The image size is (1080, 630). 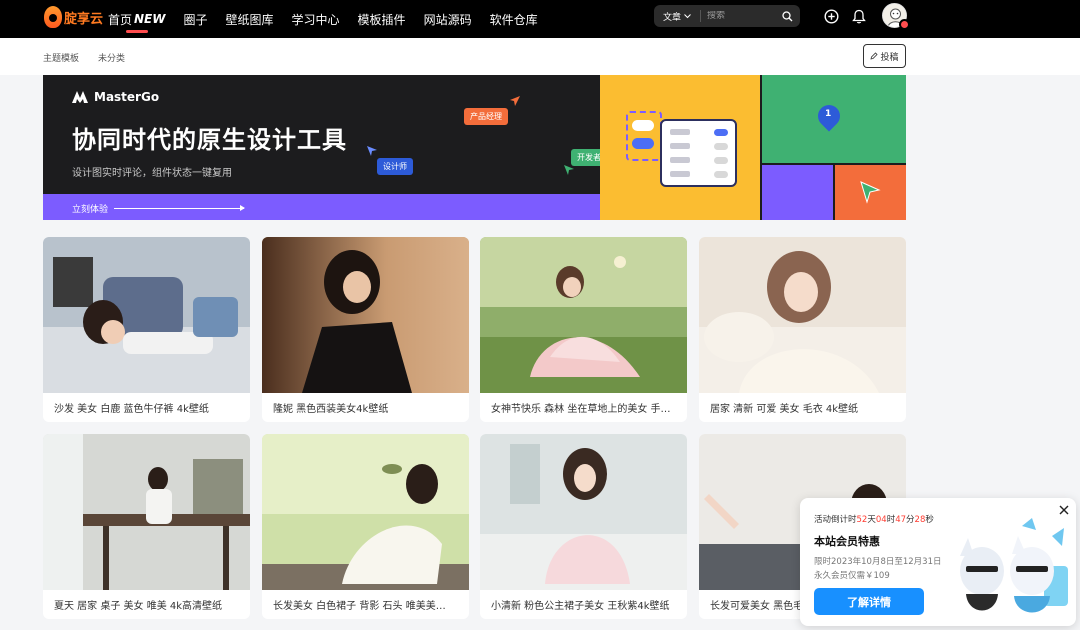 I want to click on banner-cta: 立刻体验, so click(x=159, y=208).